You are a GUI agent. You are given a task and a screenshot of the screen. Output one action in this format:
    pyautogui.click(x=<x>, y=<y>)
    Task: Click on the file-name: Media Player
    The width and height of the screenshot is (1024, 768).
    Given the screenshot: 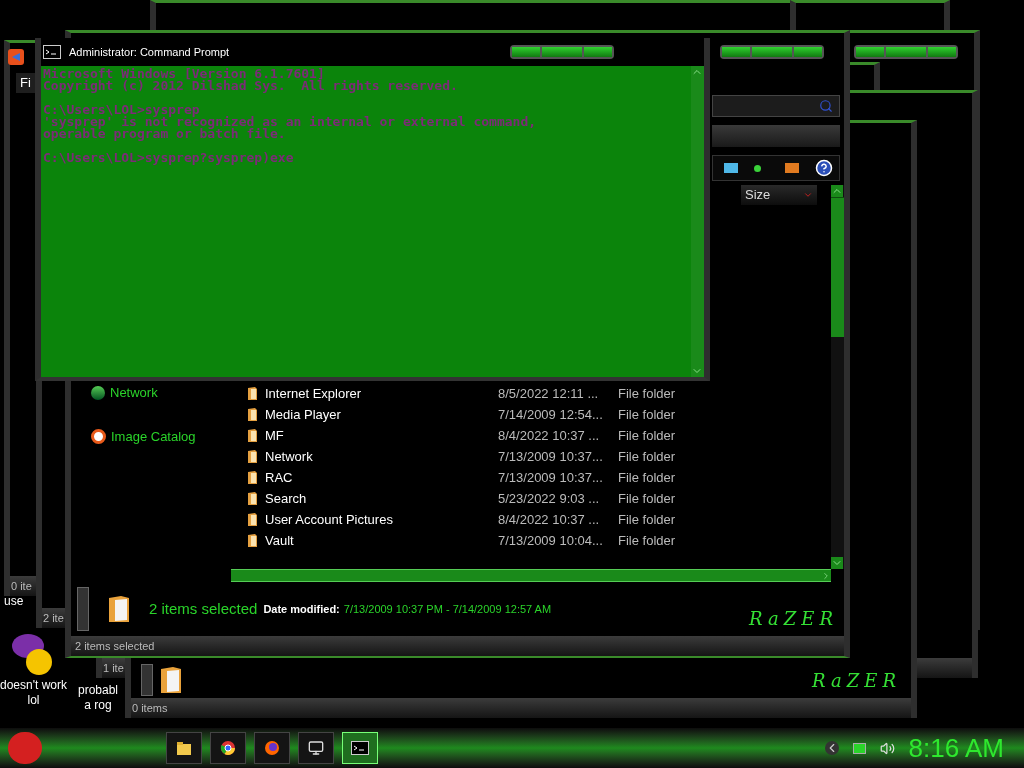 What is the action you would take?
    pyautogui.click(x=303, y=414)
    